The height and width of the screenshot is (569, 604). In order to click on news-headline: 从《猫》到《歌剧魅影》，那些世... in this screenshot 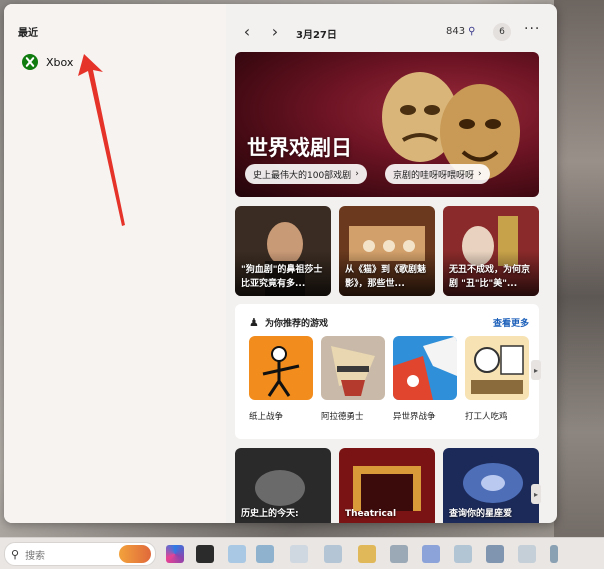, I will do `click(386, 277)`.